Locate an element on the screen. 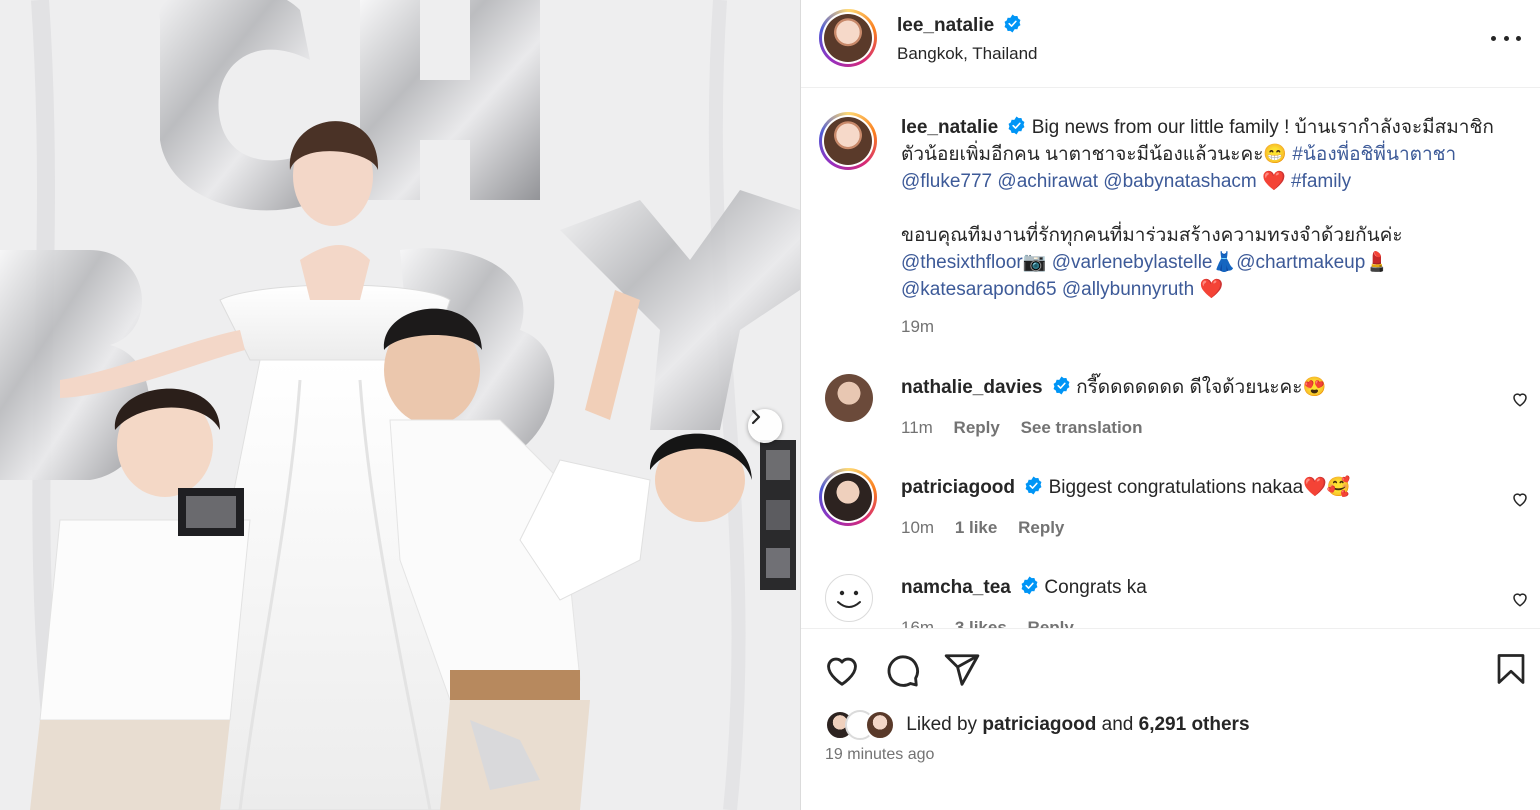 This screenshot has width=1540, height=810. bookmark-icon is located at coordinates (1511, 669).